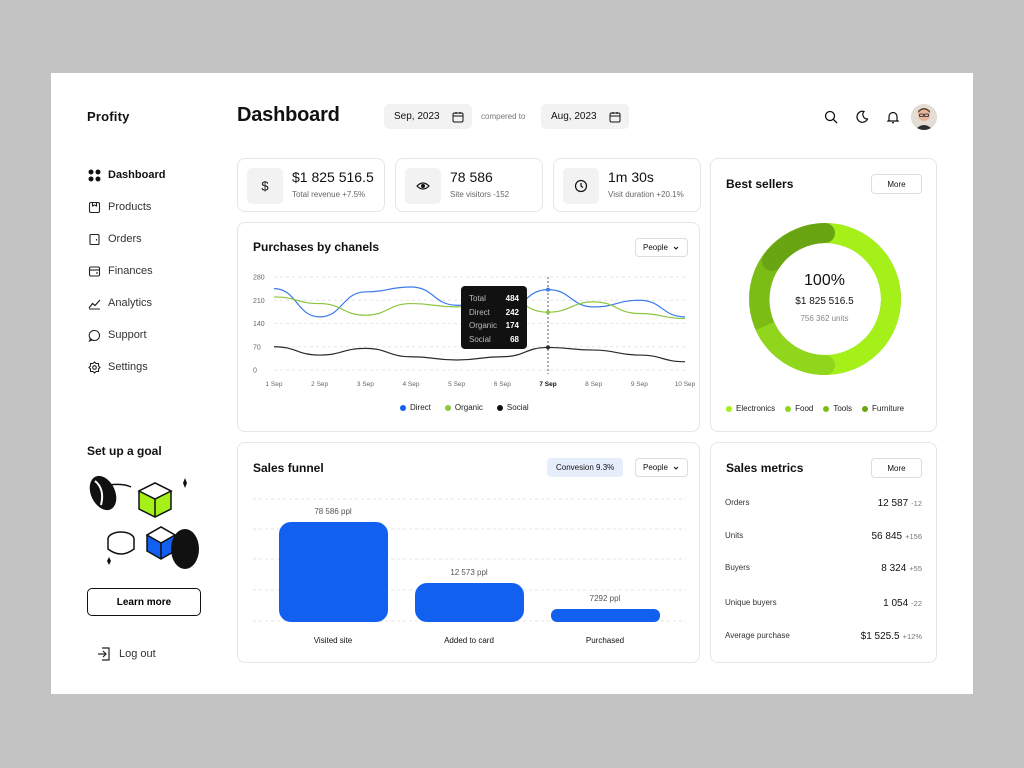  I want to click on sidebar-item-analytics: Analytics, so click(152, 303).